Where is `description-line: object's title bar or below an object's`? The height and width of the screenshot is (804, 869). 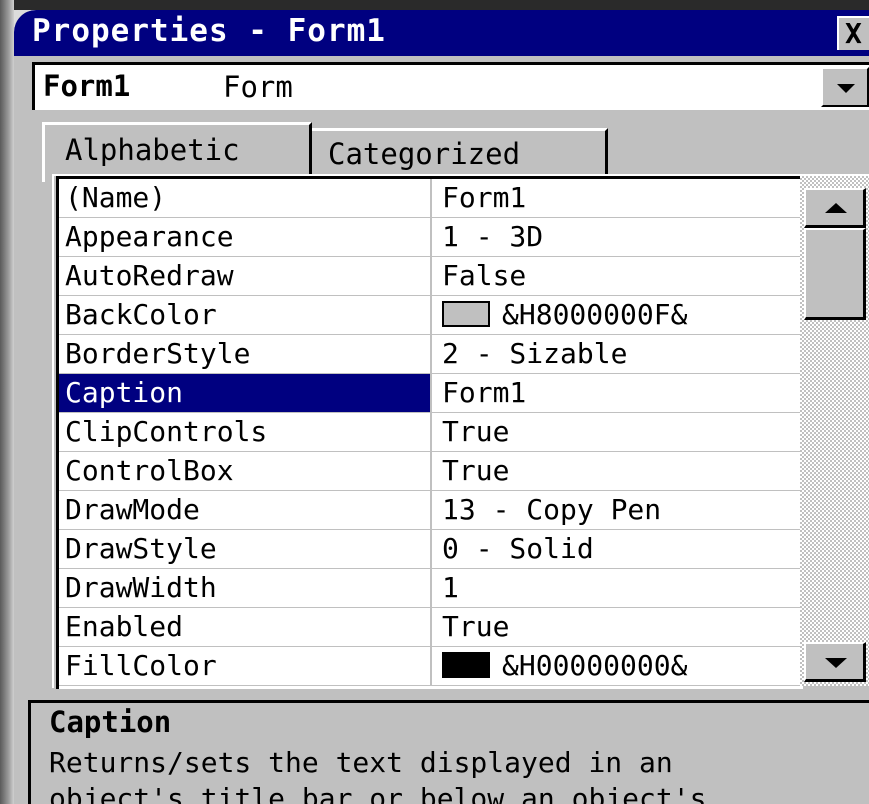
description-line: object's title bar or below an object's is located at coordinates (378, 793).